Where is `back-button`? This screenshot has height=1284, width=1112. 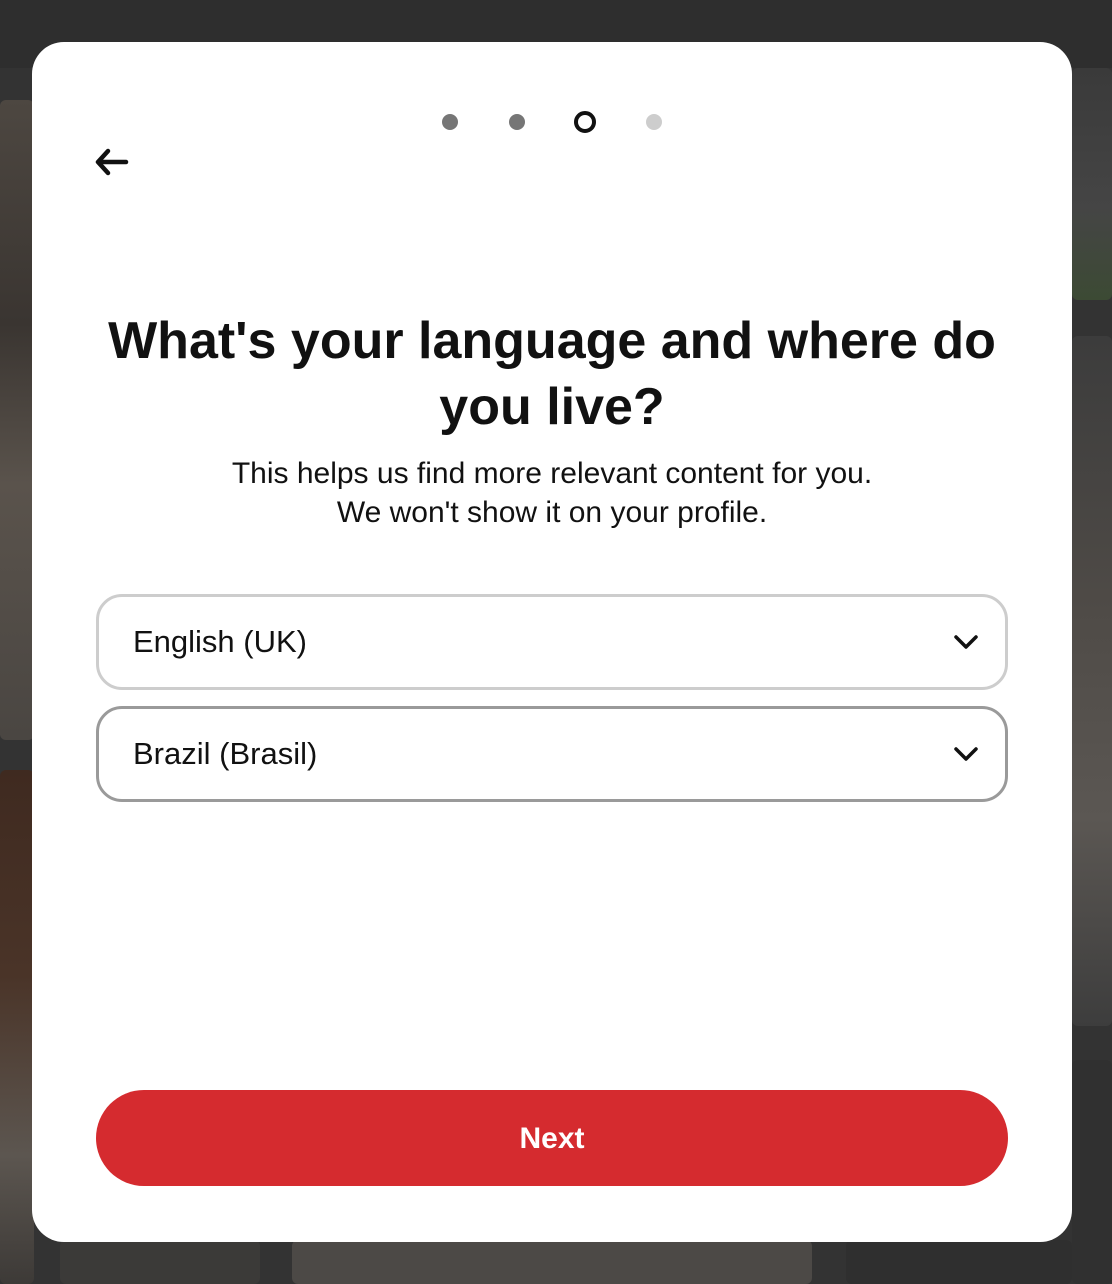 back-button is located at coordinates (112, 162).